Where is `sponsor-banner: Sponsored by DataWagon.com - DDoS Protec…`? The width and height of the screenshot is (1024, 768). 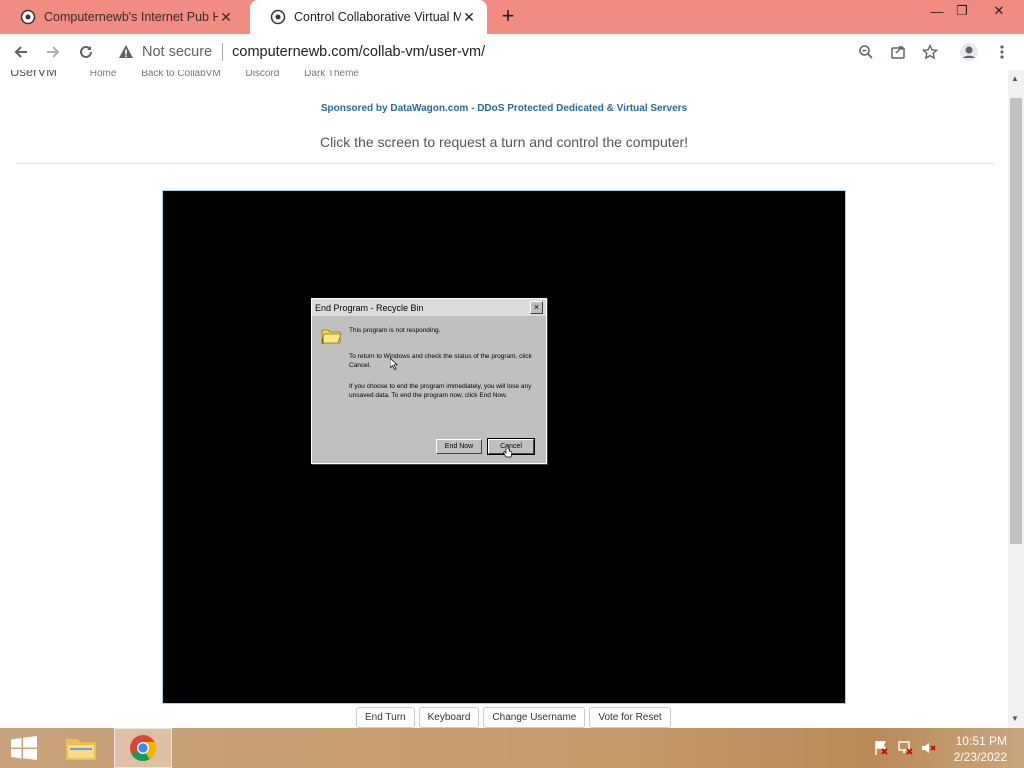 sponsor-banner: Sponsored by DataWagon.com - DDoS Protec… is located at coordinates (504, 108).